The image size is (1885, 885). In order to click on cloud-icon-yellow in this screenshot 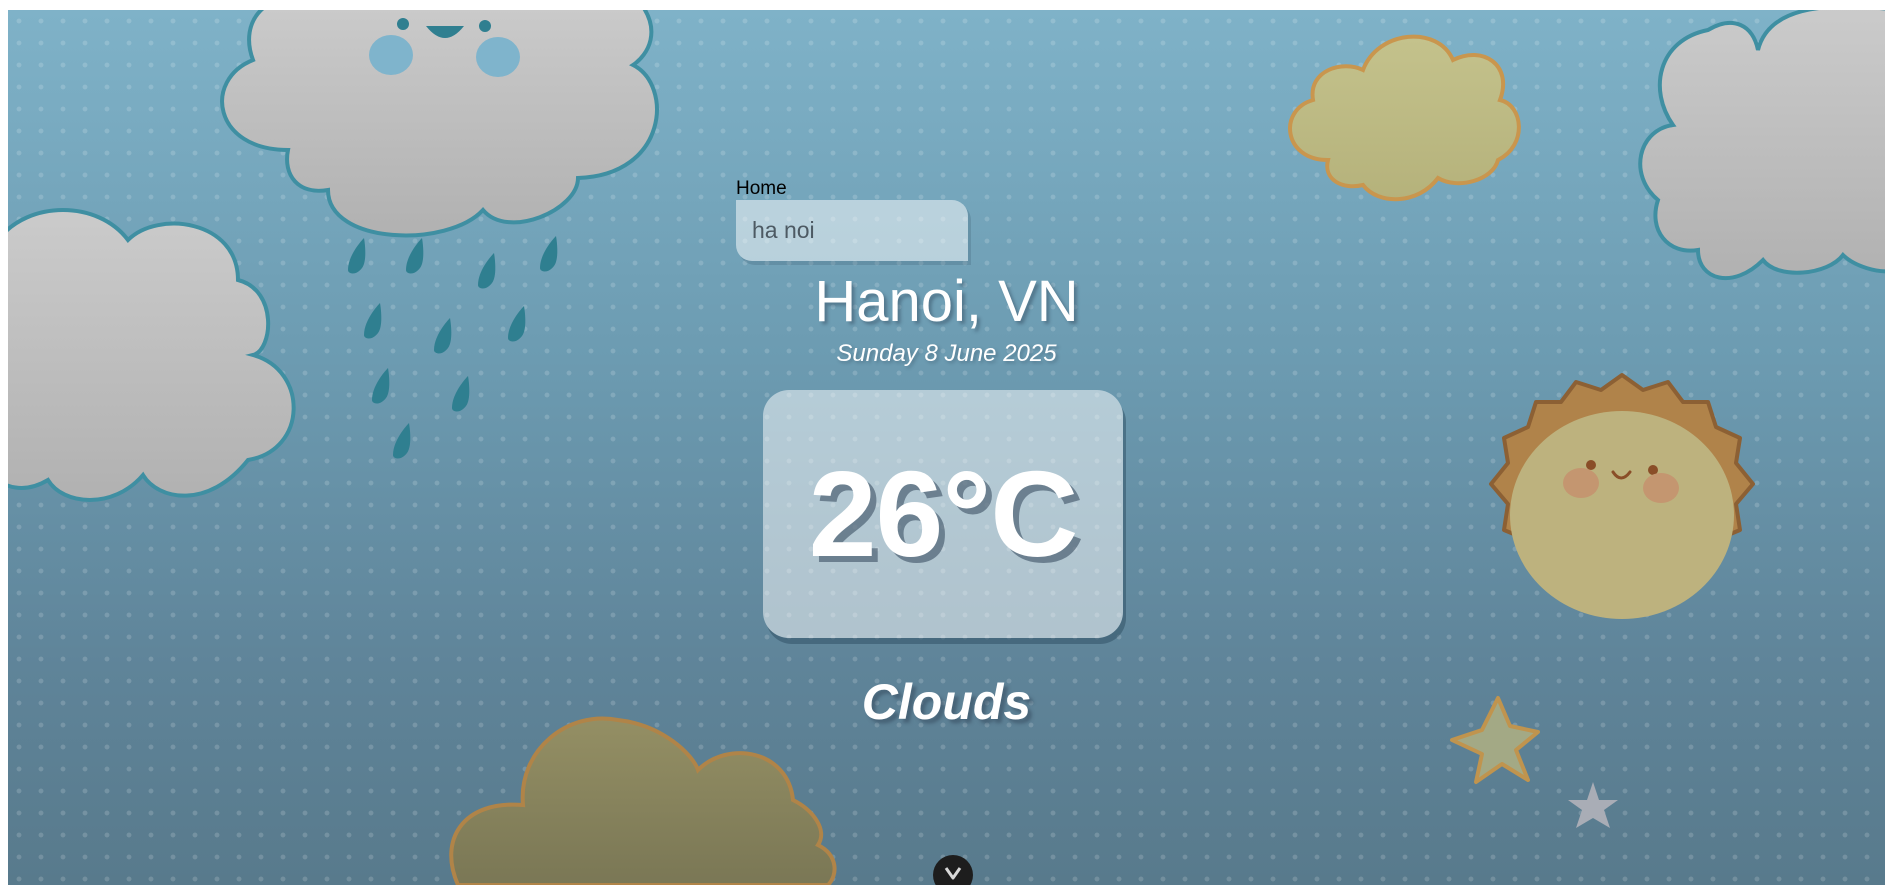, I will do `click(1404, 118)`.